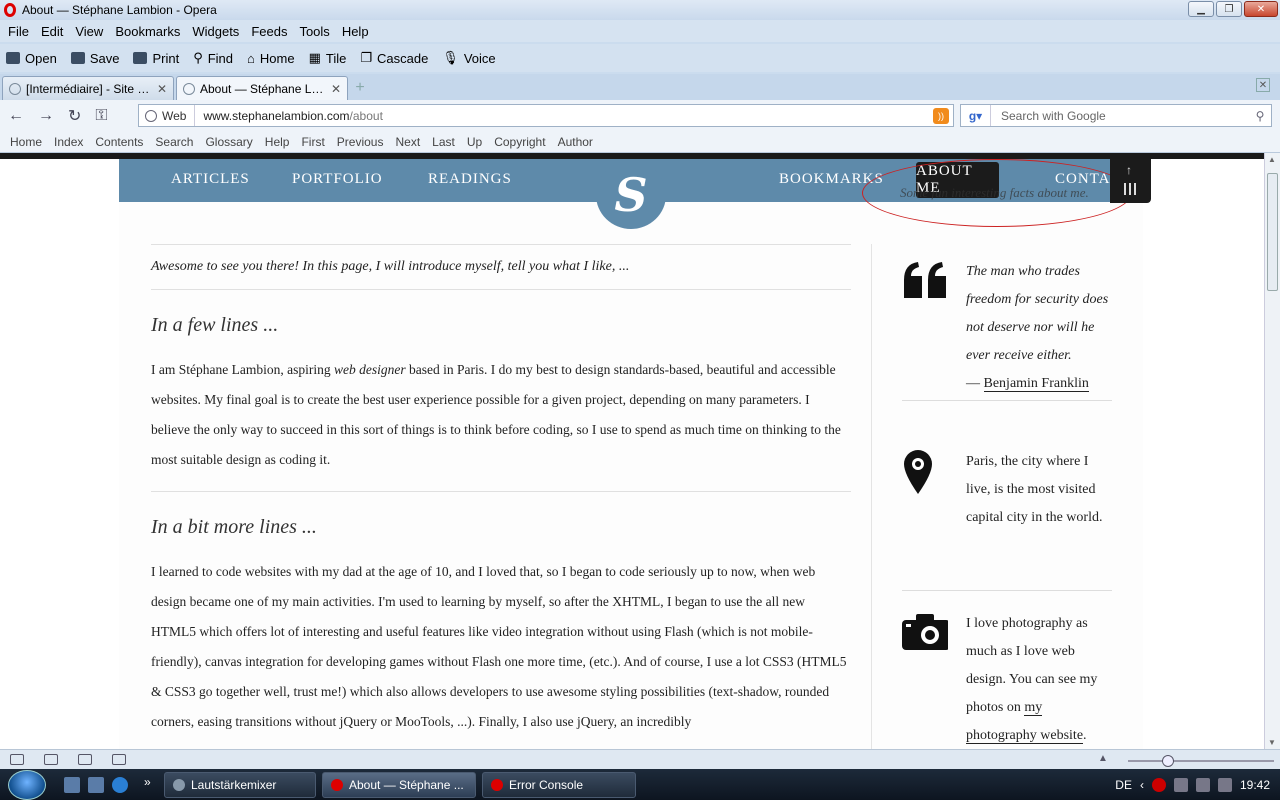  I want to click on link-index: Index, so click(68, 142).